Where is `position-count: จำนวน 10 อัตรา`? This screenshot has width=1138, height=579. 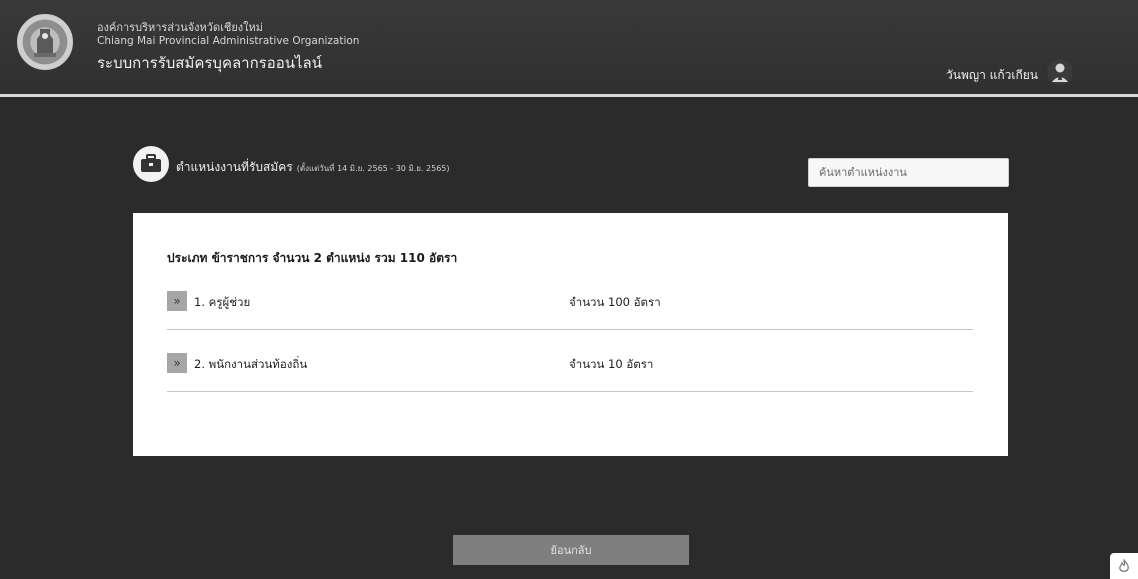 position-count: จำนวน 10 อัตรา is located at coordinates (611, 364).